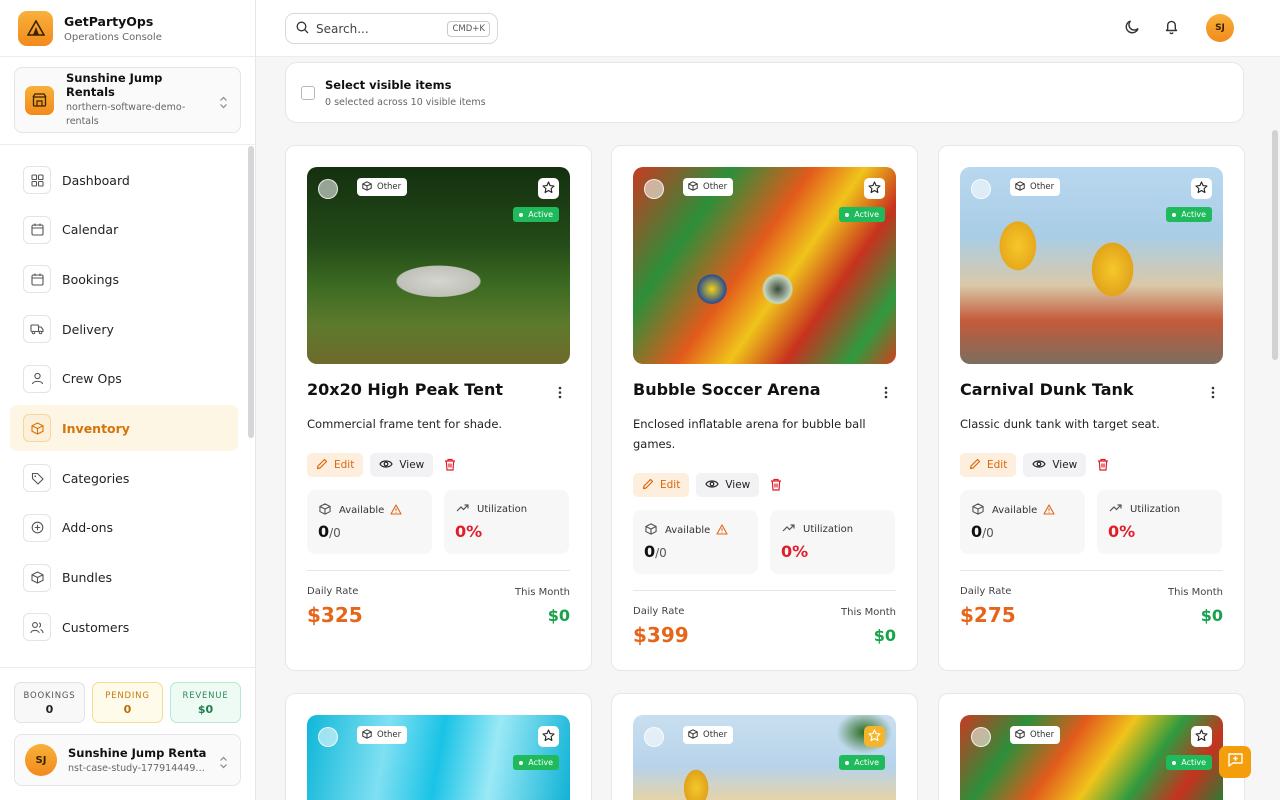 Image resolution: width=1280 pixels, height=800 pixels. What do you see at coordinates (113, 37) in the screenshot?
I see `brand-subtitle: Operations Console` at bounding box center [113, 37].